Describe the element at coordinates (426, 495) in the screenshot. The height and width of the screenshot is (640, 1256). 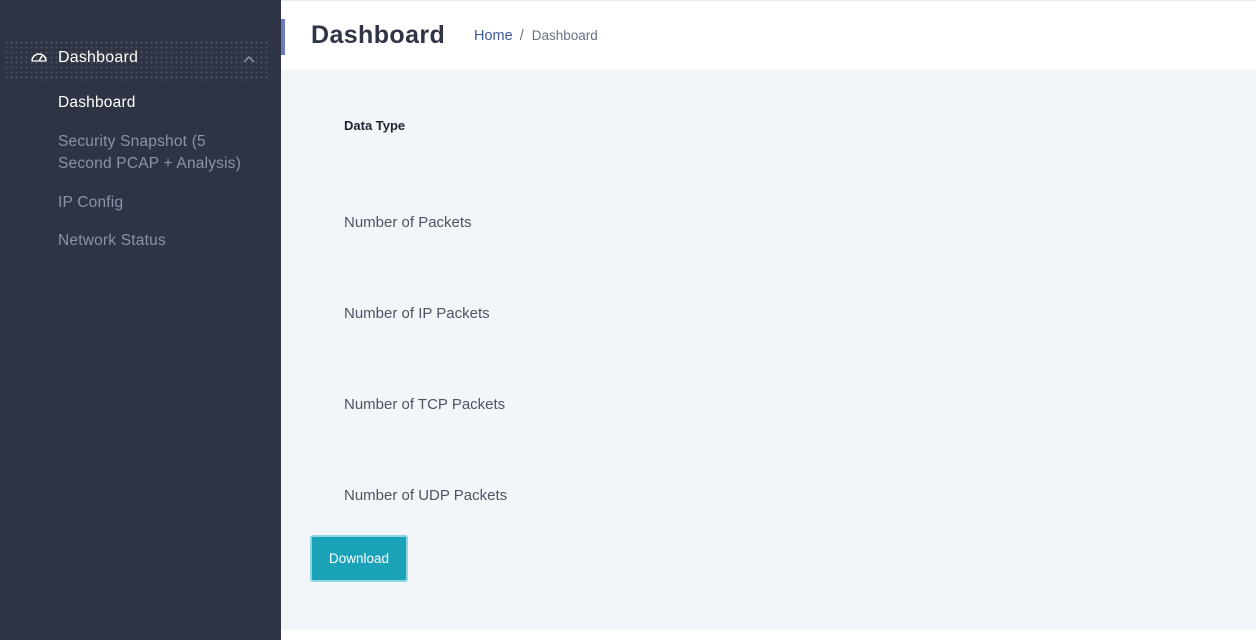
I see `row-number-of-udp-packets: Number of UDP Packets` at that location.